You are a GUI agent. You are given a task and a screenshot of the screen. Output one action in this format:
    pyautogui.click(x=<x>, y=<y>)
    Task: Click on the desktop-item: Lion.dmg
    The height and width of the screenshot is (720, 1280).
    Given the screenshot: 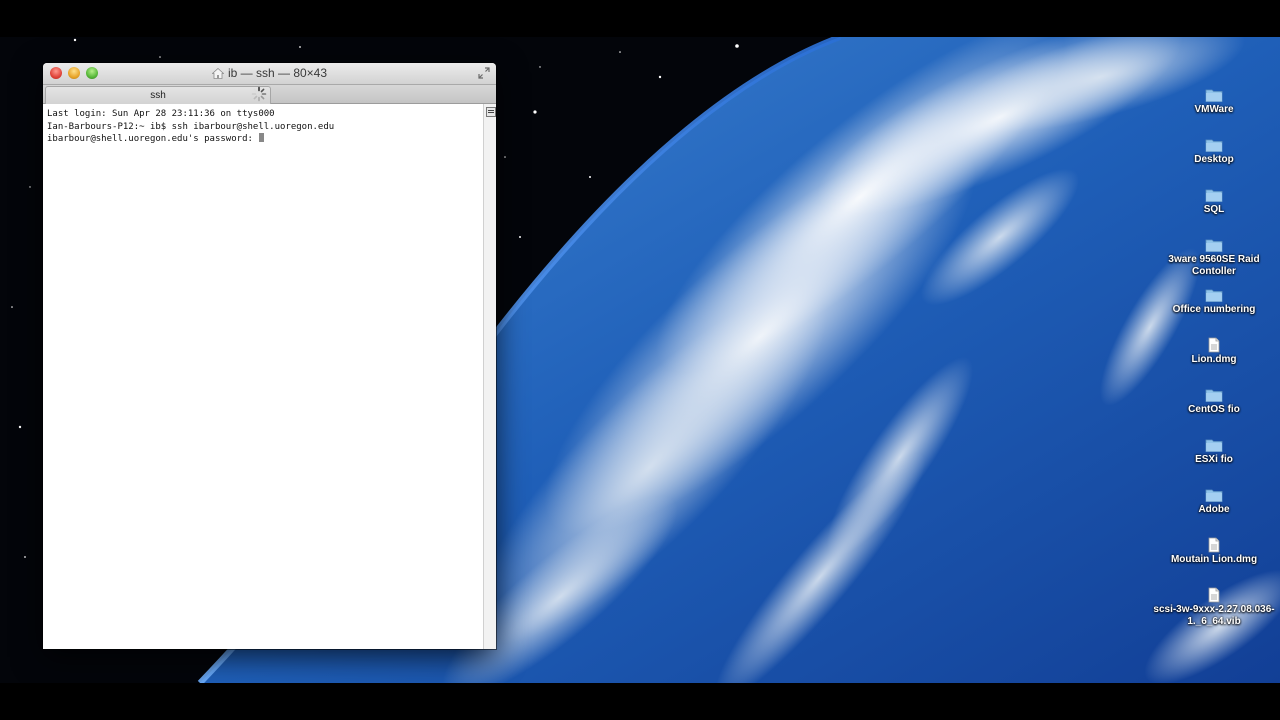 What is the action you would take?
    pyautogui.click(x=1214, y=351)
    